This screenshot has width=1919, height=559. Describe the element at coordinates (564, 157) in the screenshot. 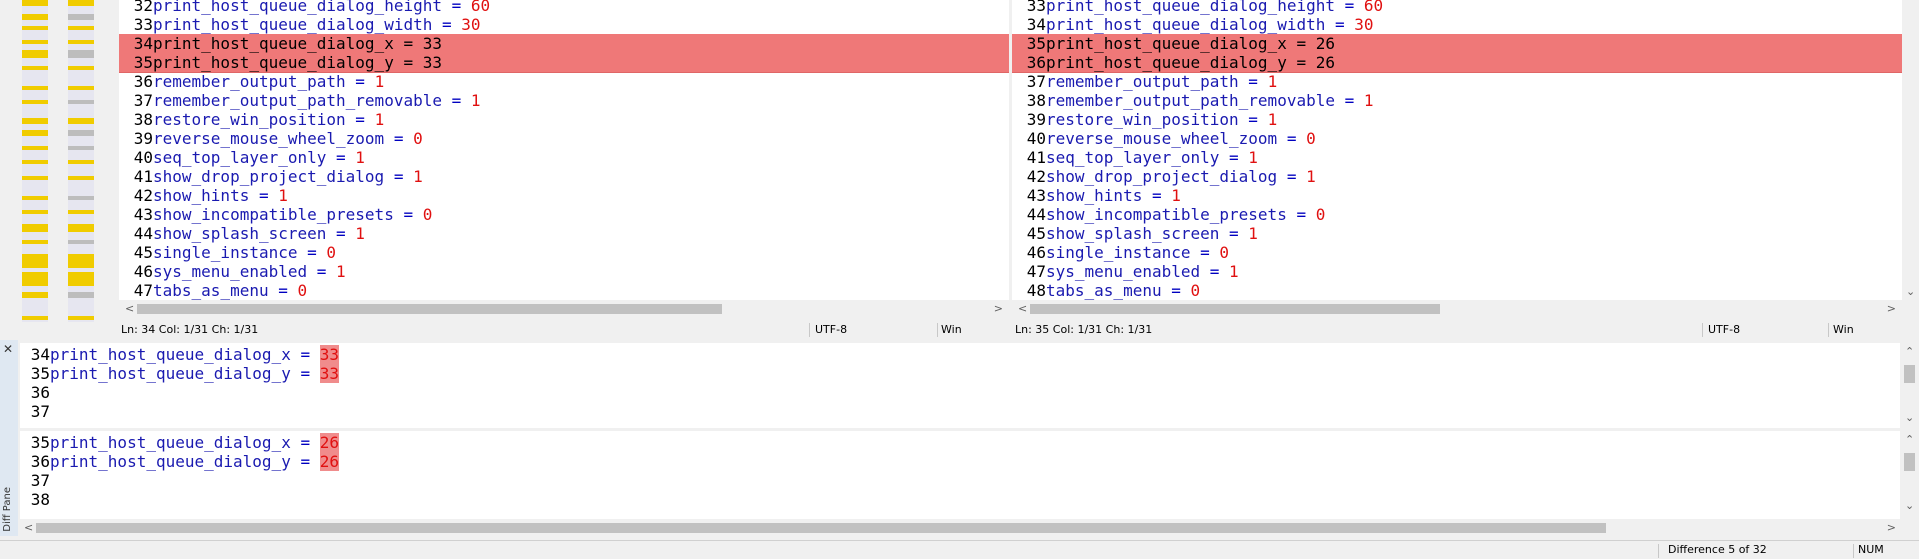

I see `code-line: 40seq_top_layer_only = 1` at that location.